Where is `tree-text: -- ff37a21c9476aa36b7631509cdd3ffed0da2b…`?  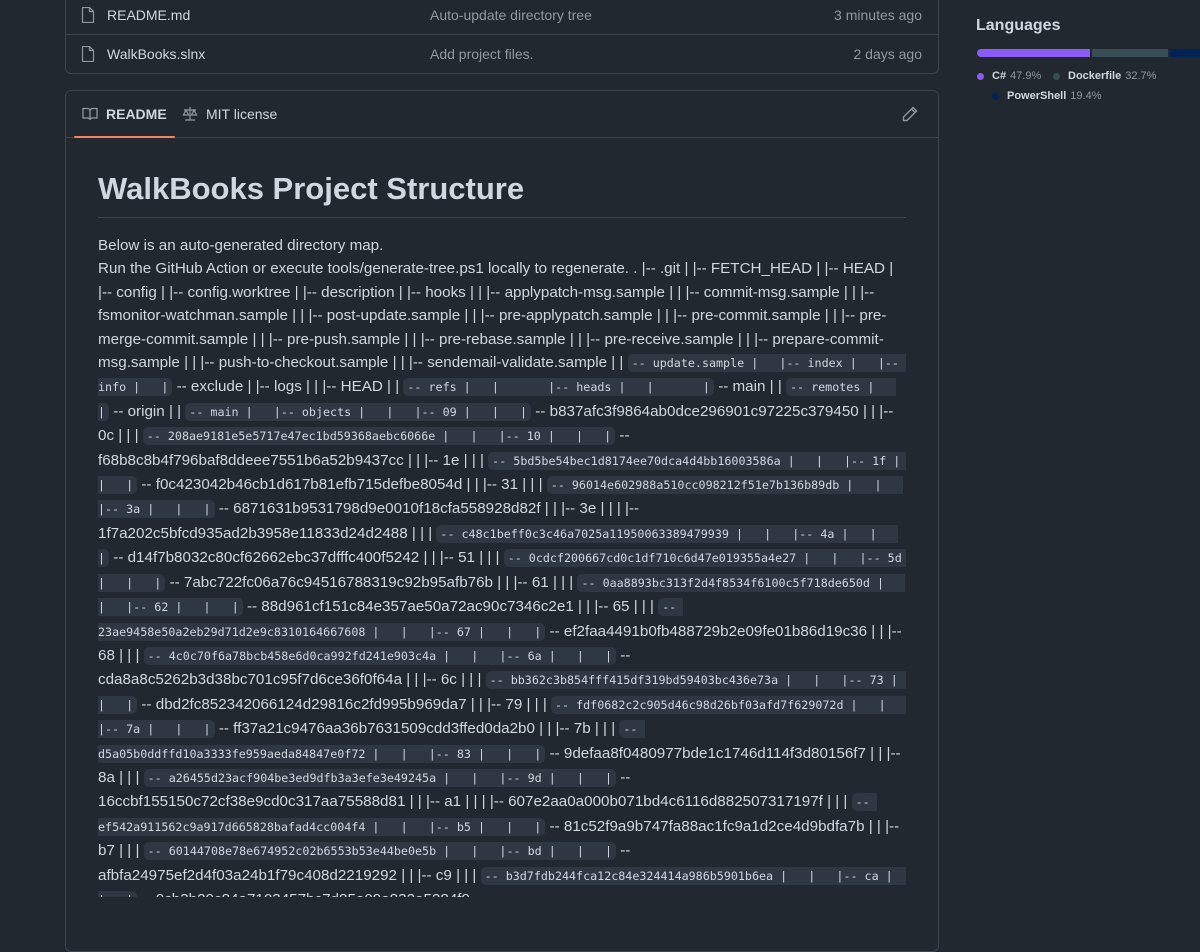 tree-text: -- ff37a21c9476aa36b7631509cdd3ffed0da2b… is located at coordinates (417, 729).